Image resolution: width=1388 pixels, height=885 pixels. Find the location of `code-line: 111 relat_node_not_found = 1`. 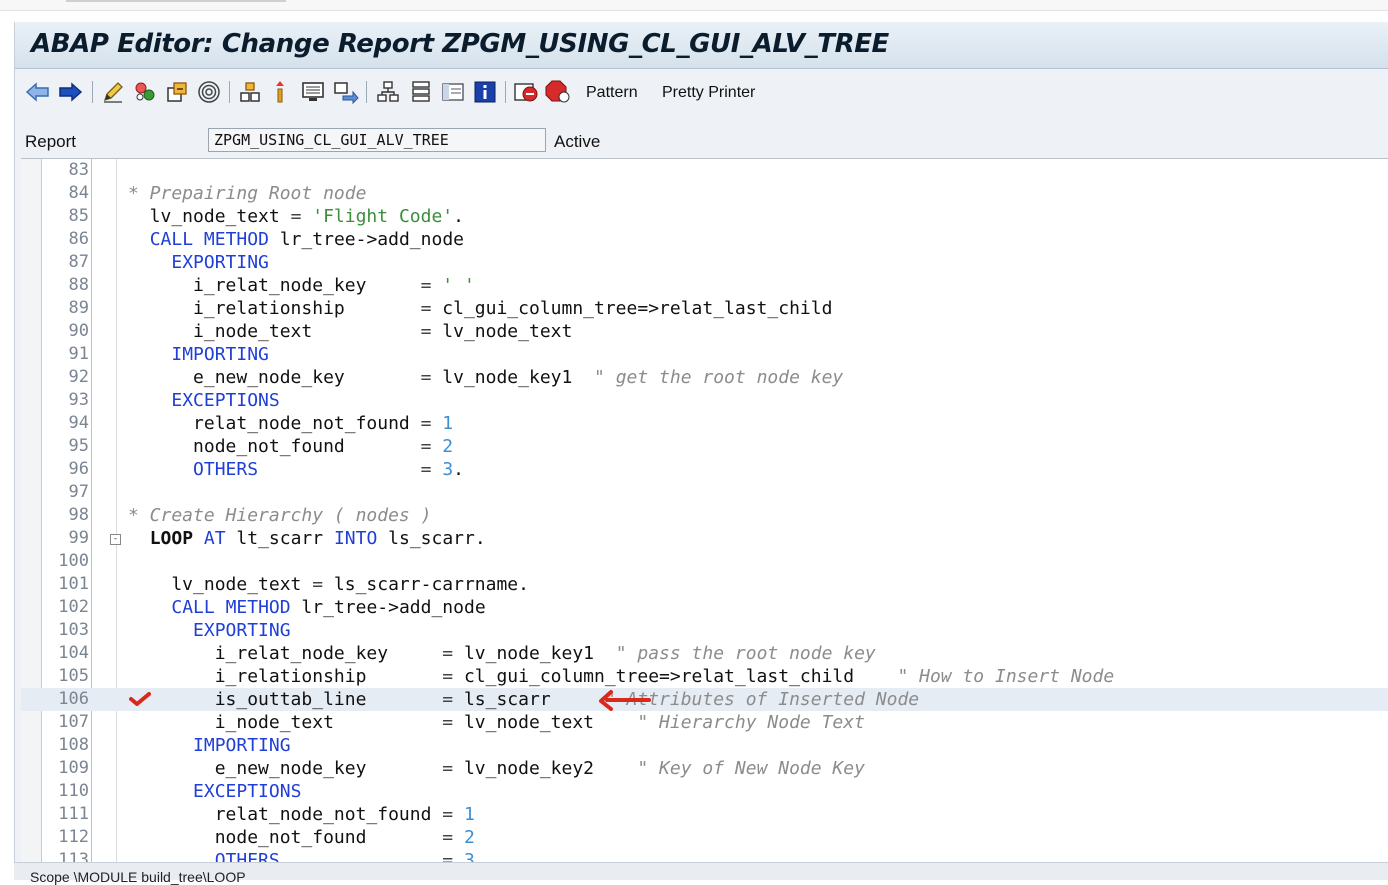

code-line: 111 relat_node_not_found = 1 is located at coordinates (704, 814).